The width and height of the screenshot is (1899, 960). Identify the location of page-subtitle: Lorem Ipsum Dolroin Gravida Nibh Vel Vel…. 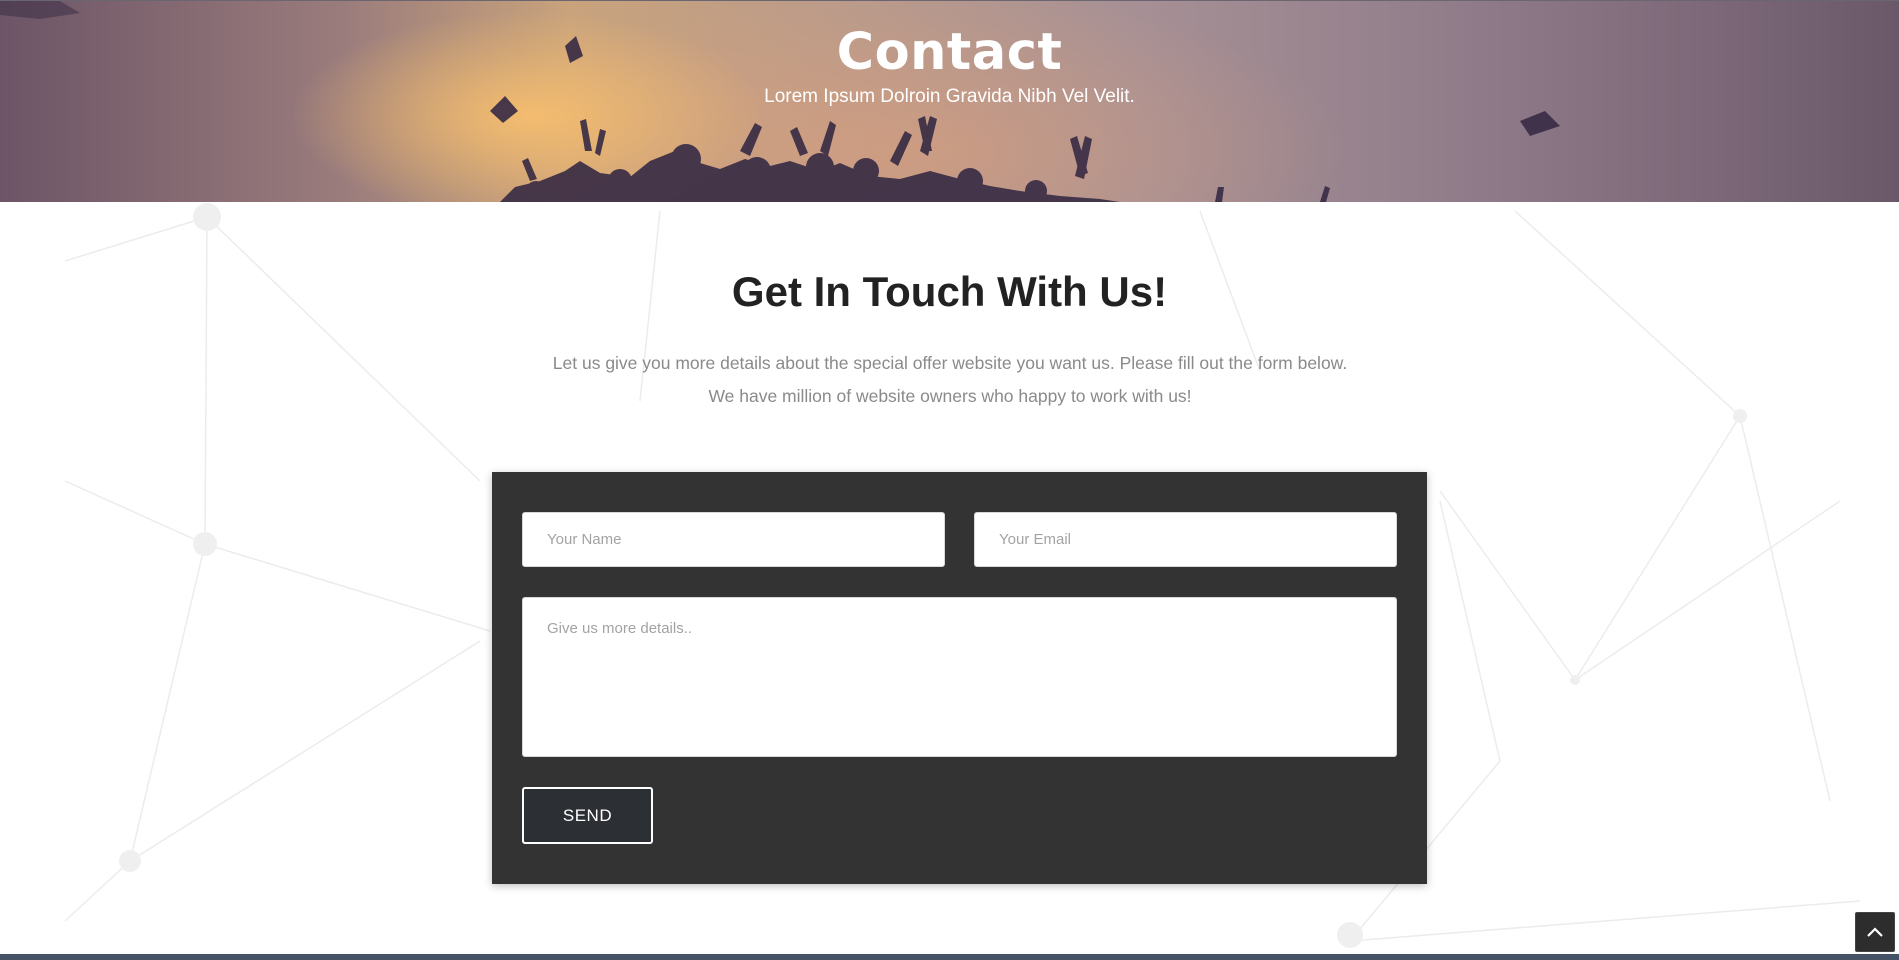
(949, 96).